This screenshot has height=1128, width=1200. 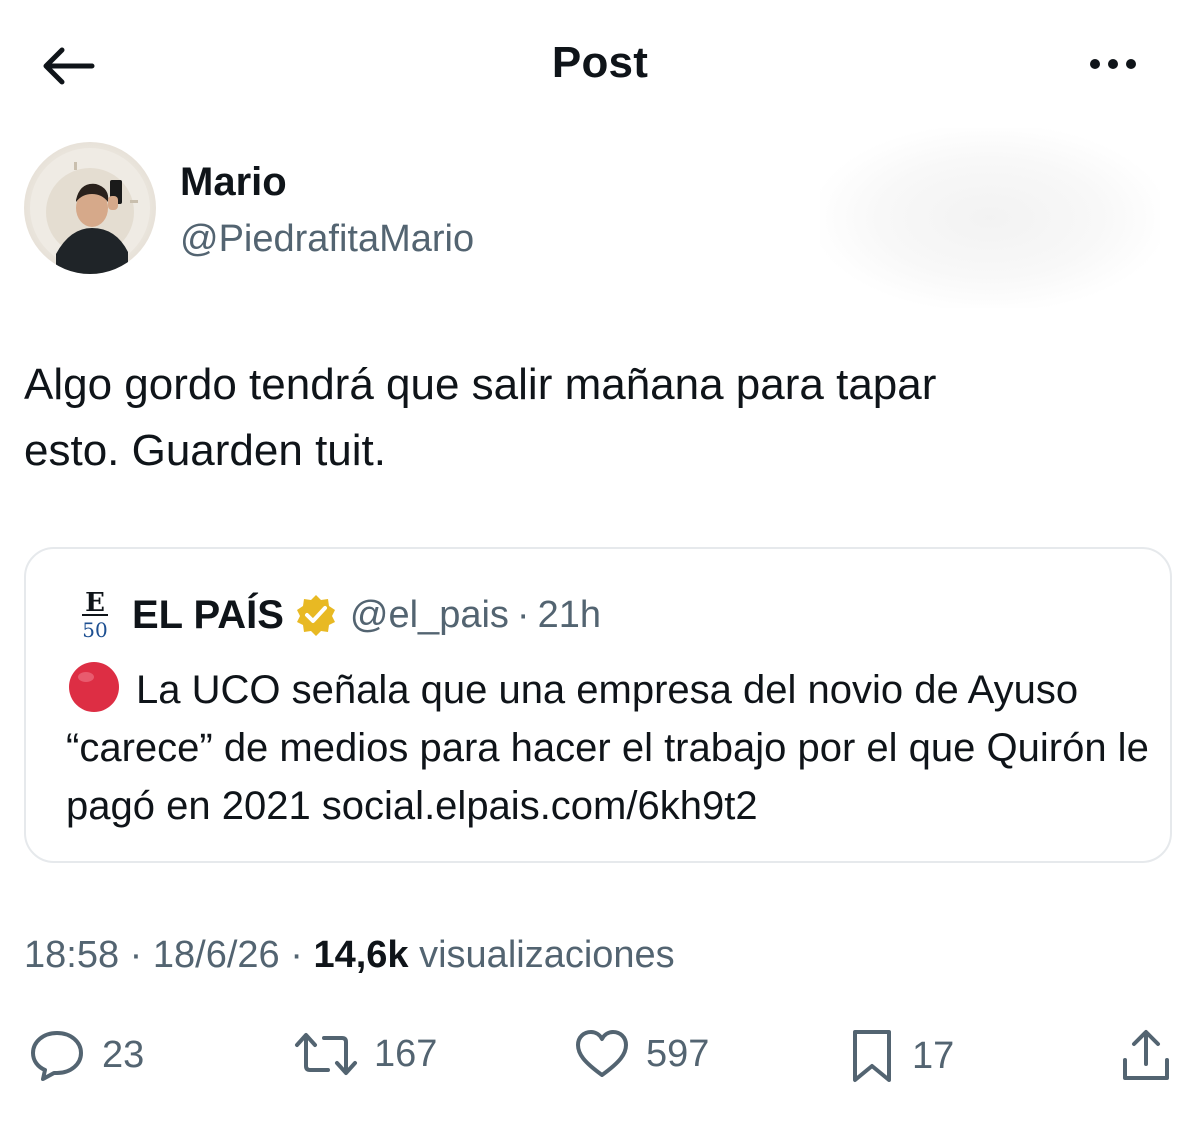 I want to click on blurred-region, so click(x=990, y=218).